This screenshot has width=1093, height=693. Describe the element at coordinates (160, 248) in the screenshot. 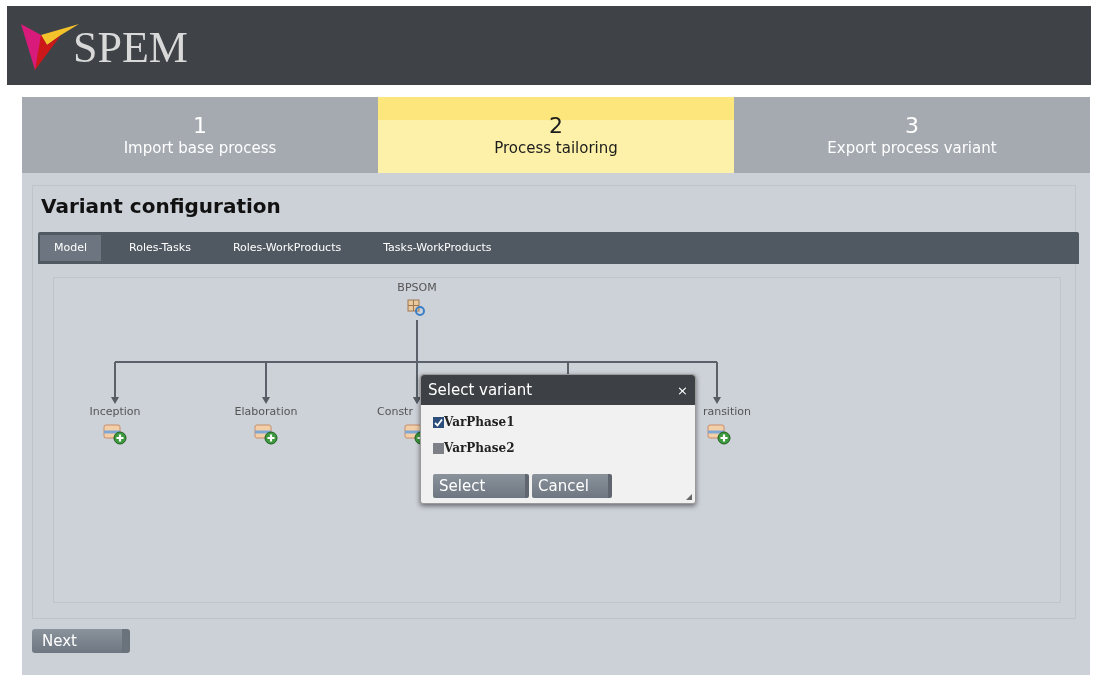

I see `view-tab: Roles-Tasks` at that location.